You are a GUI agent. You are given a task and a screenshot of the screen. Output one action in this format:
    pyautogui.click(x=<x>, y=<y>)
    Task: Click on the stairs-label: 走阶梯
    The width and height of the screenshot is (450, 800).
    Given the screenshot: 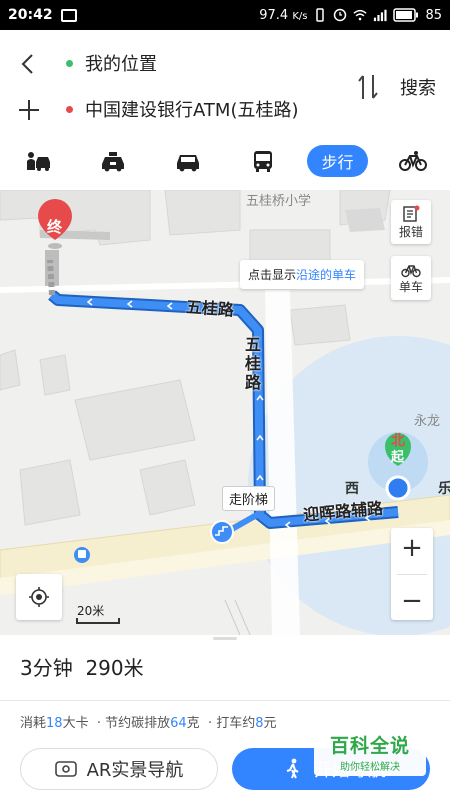 What is the action you would take?
    pyautogui.click(x=249, y=498)
    